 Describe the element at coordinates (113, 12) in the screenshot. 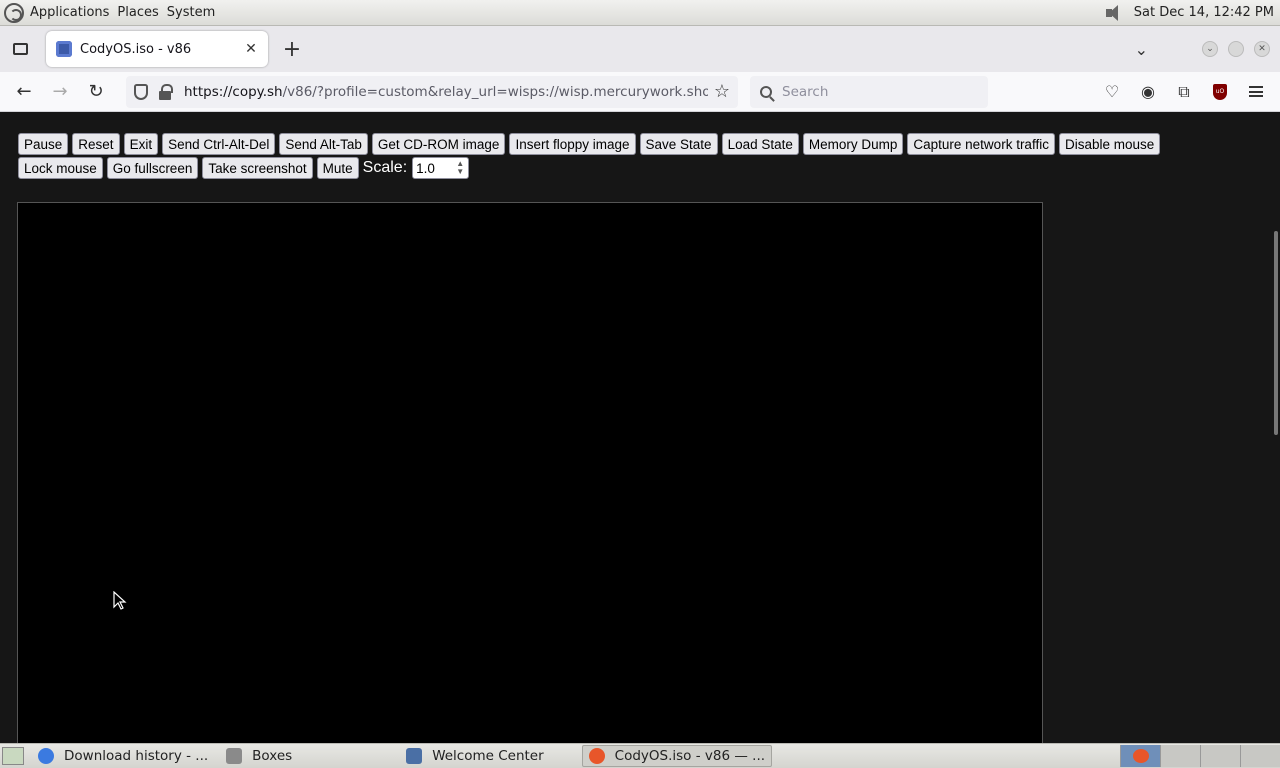

I see `panel-menu-bar: Applications Places System` at that location.